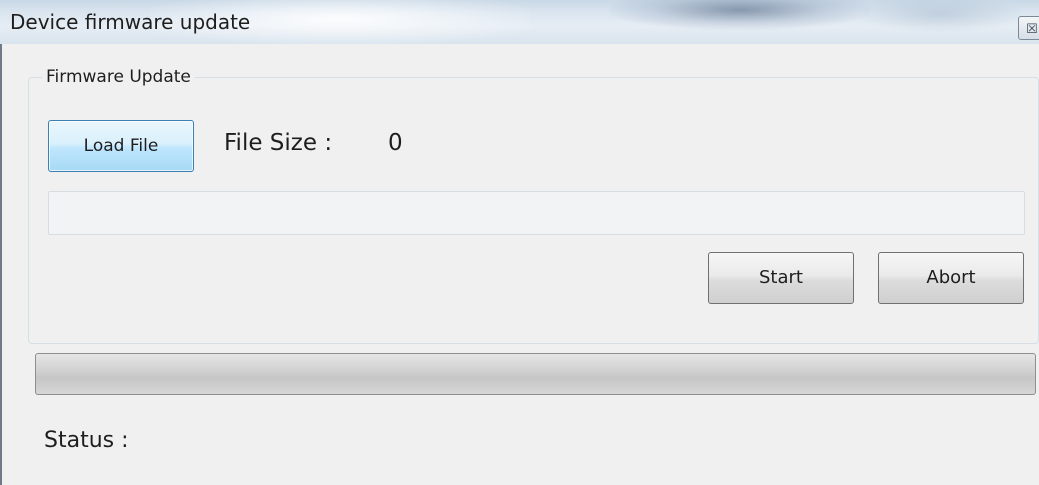 The image size is (1039, 485). Describe the element at coordinates (86, 440) in the screenshot. I see `status-label: Status :` at that location.